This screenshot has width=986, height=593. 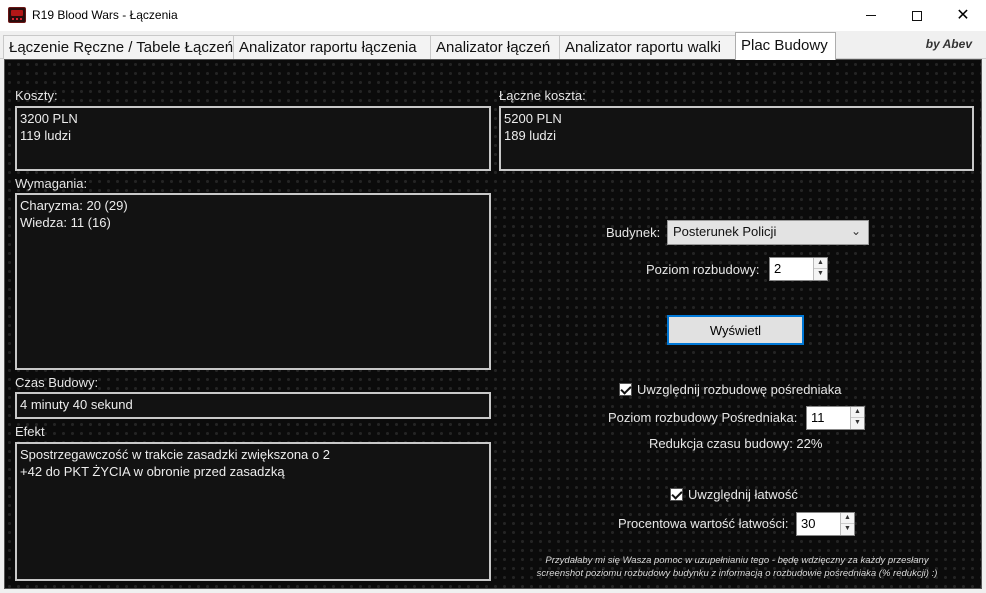 I want to click on ease-stepper-arrows: ▲ ▼, so click(x=847, y=524).